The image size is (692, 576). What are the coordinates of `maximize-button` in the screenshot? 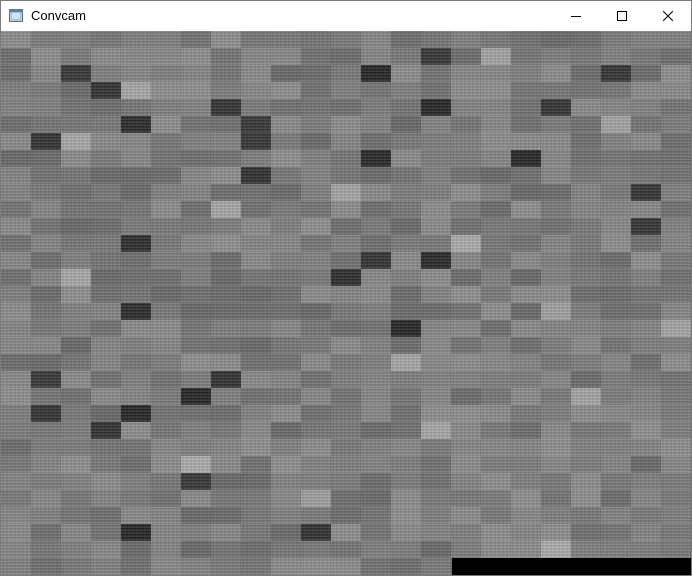 It's located at (622, 16).